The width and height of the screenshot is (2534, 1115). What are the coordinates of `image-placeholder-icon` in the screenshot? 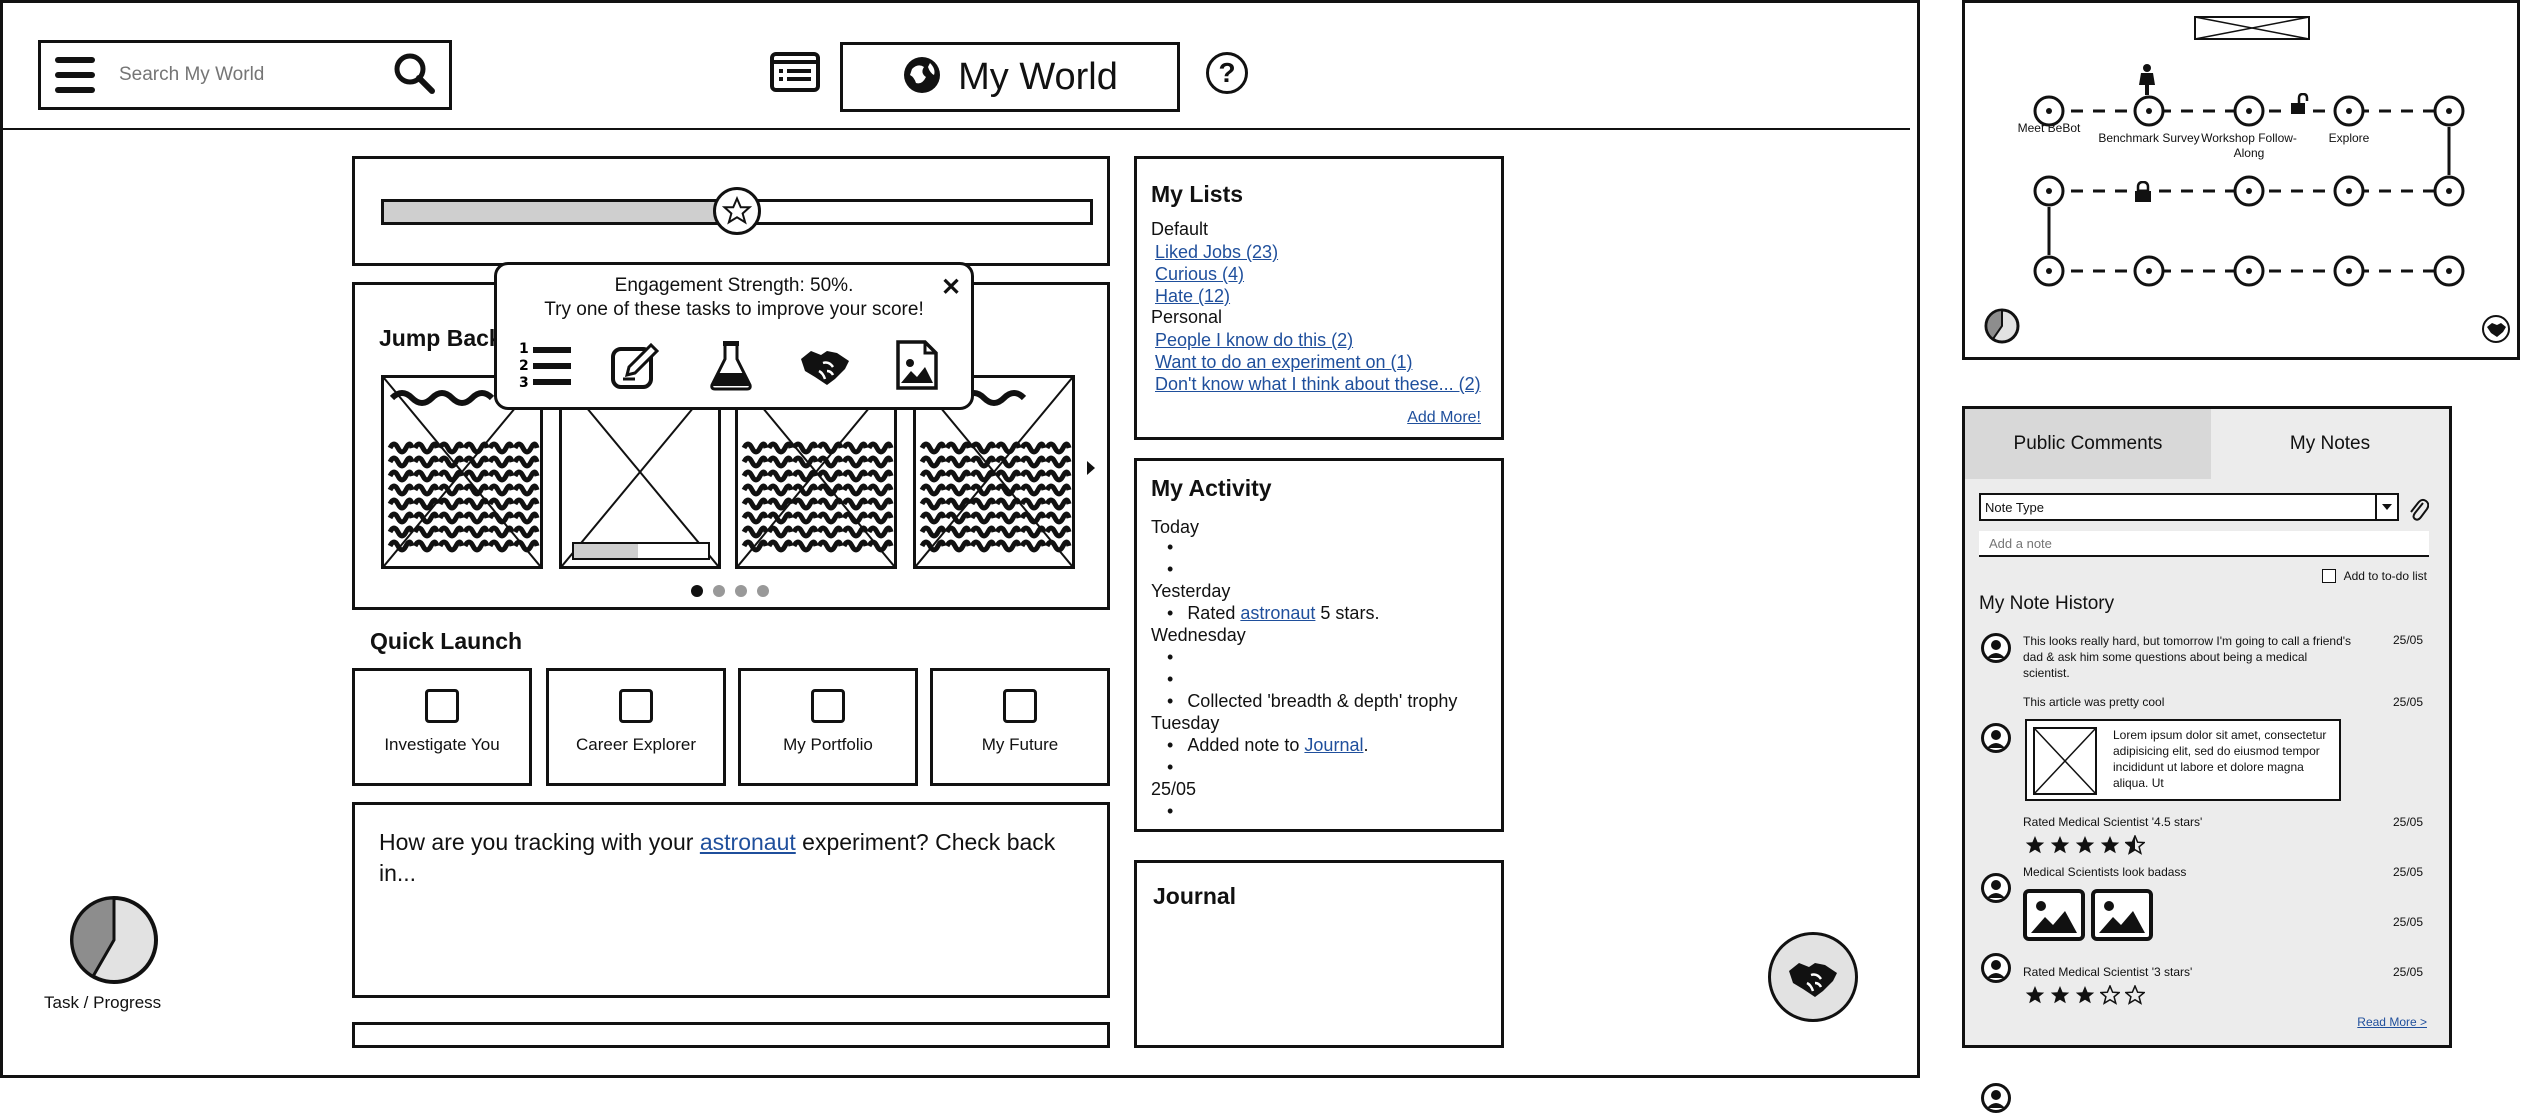 It's located at (2065, 761).